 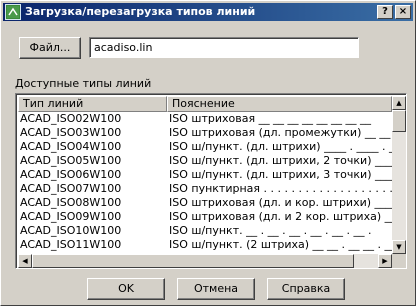 I want to click on linetype-name: ACAD_ISO10W100, so click(x=71, y=230).